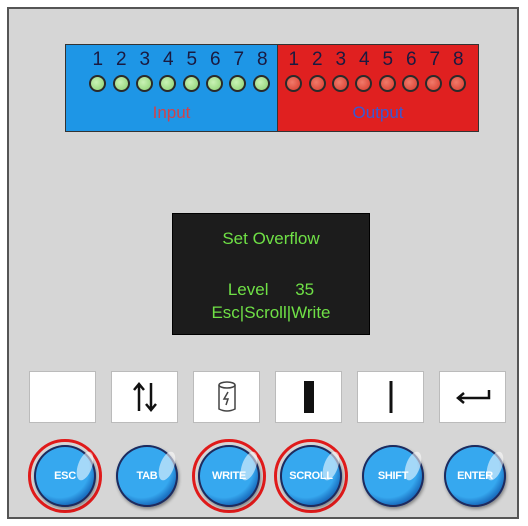 This screenshot has height=526, width=528. What do you see at coordinates (147, 476) in the screenshot?
I see `tab-button: TAB` at bounding box center [147, 476].